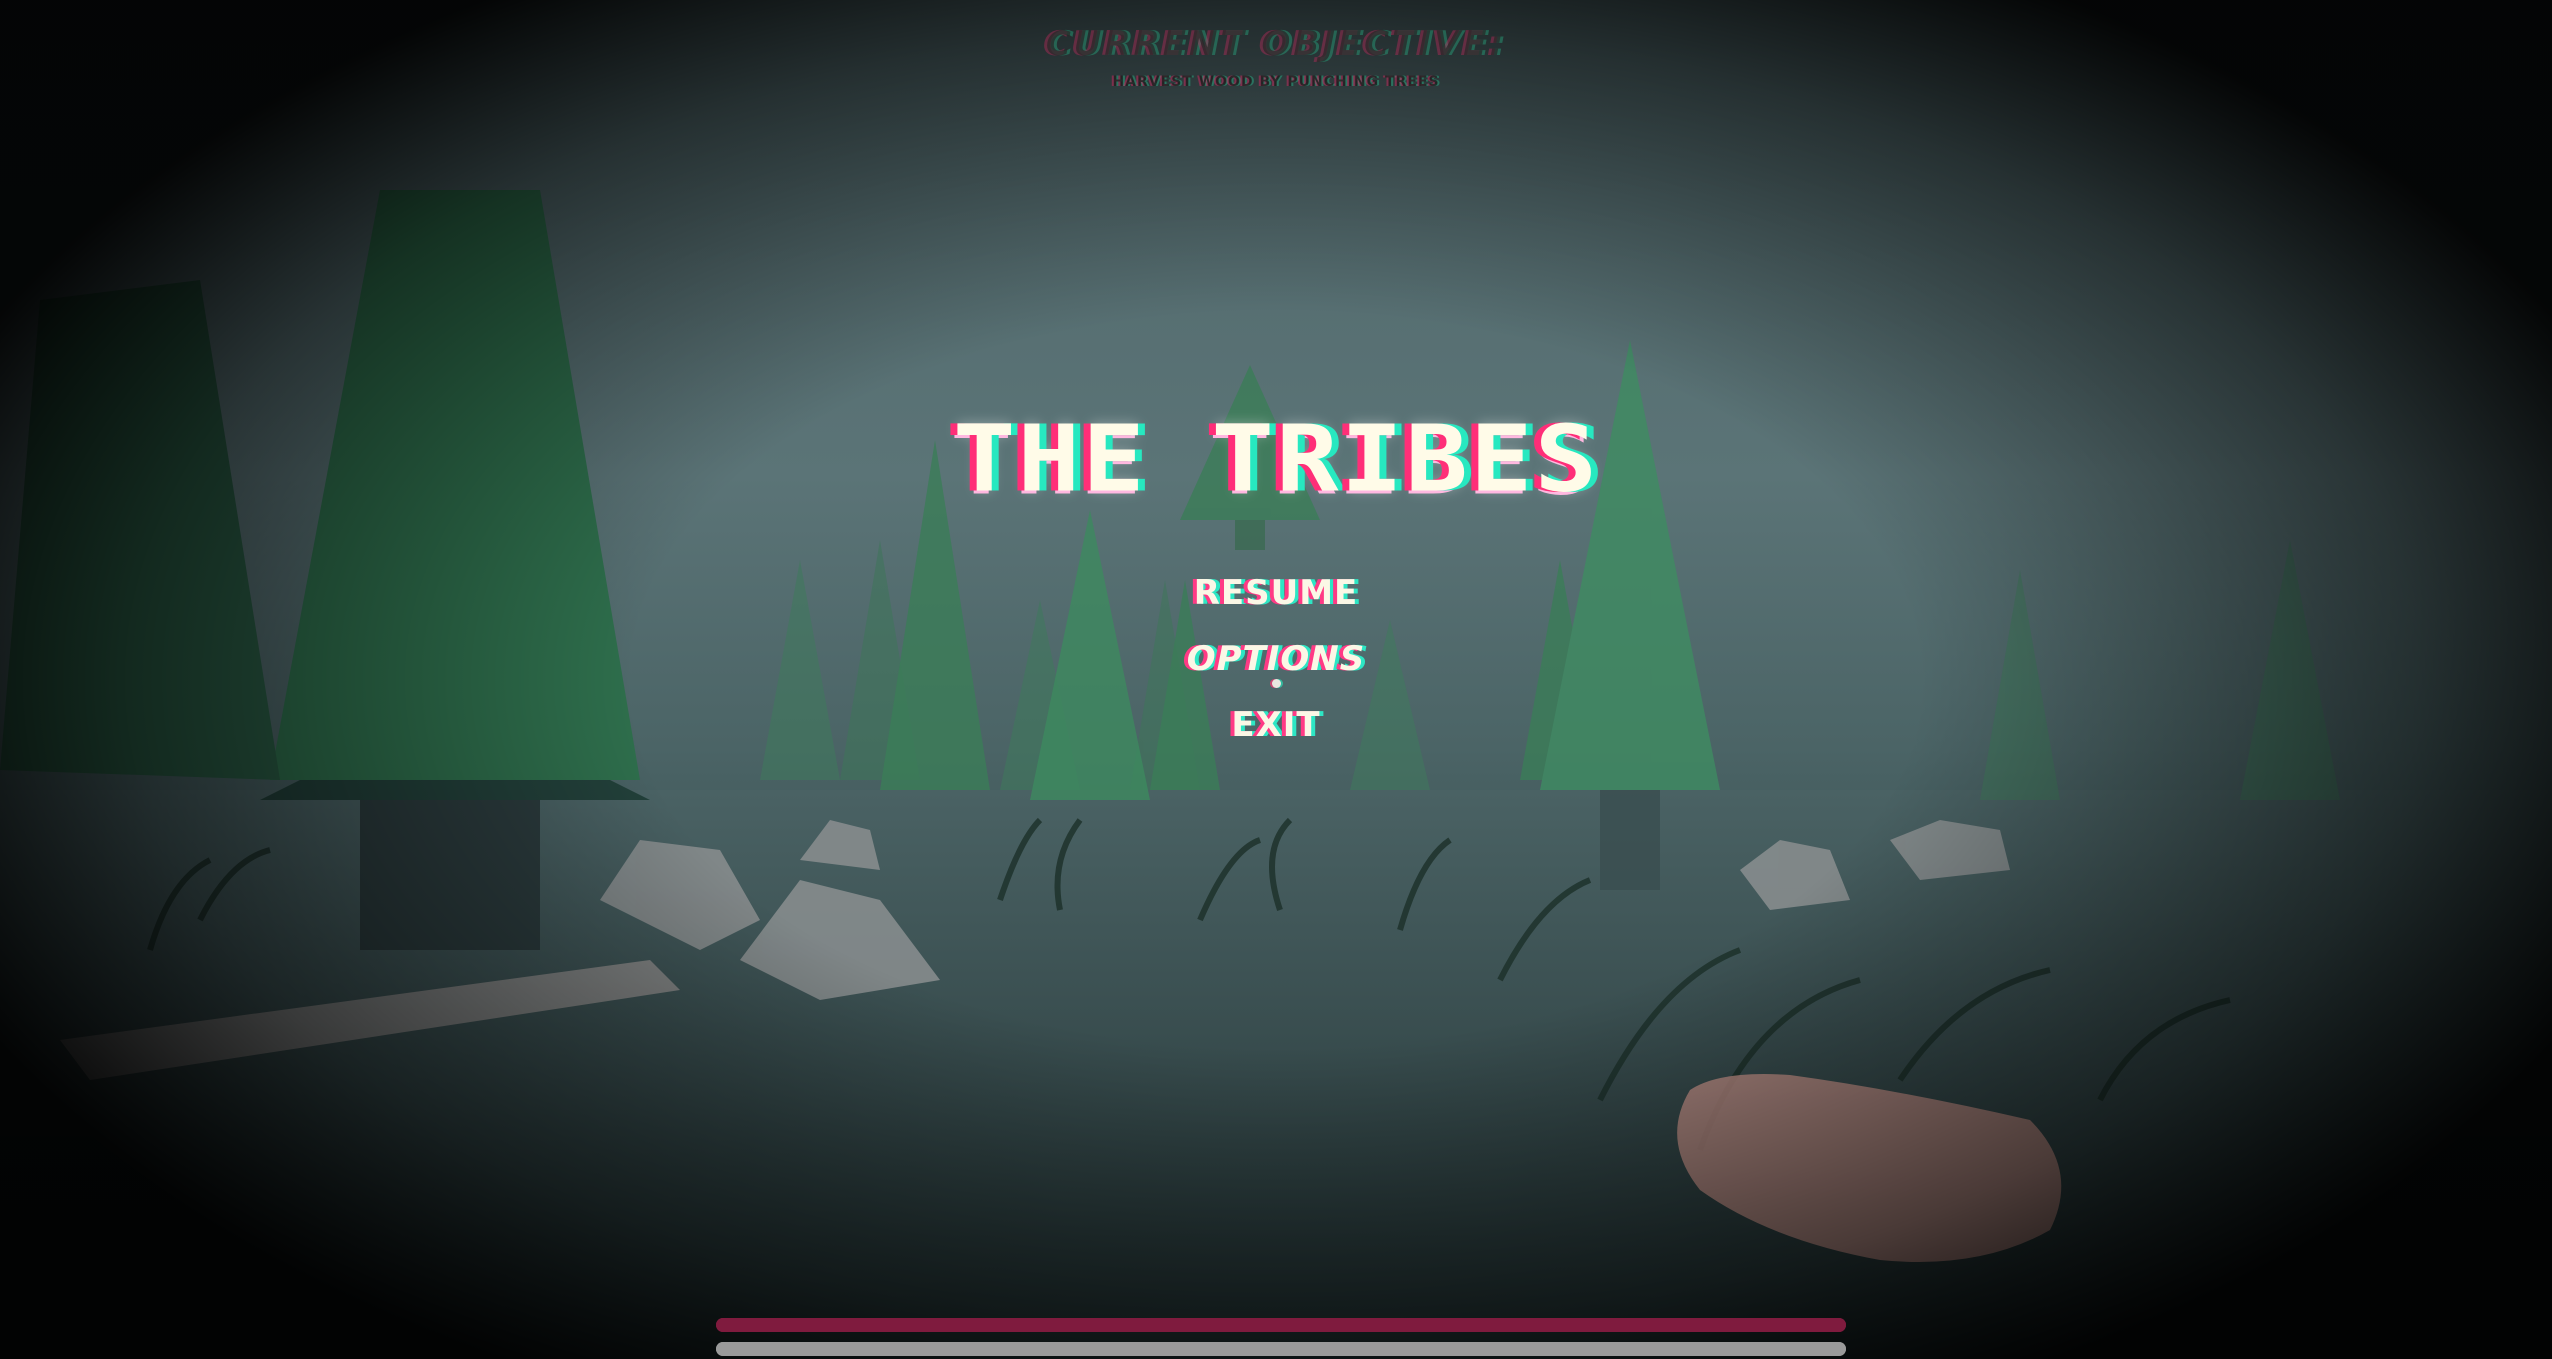 The height and width of the screenshot is (1359, 2552). I want to click on stamina-bar, so click(1281, 1349).